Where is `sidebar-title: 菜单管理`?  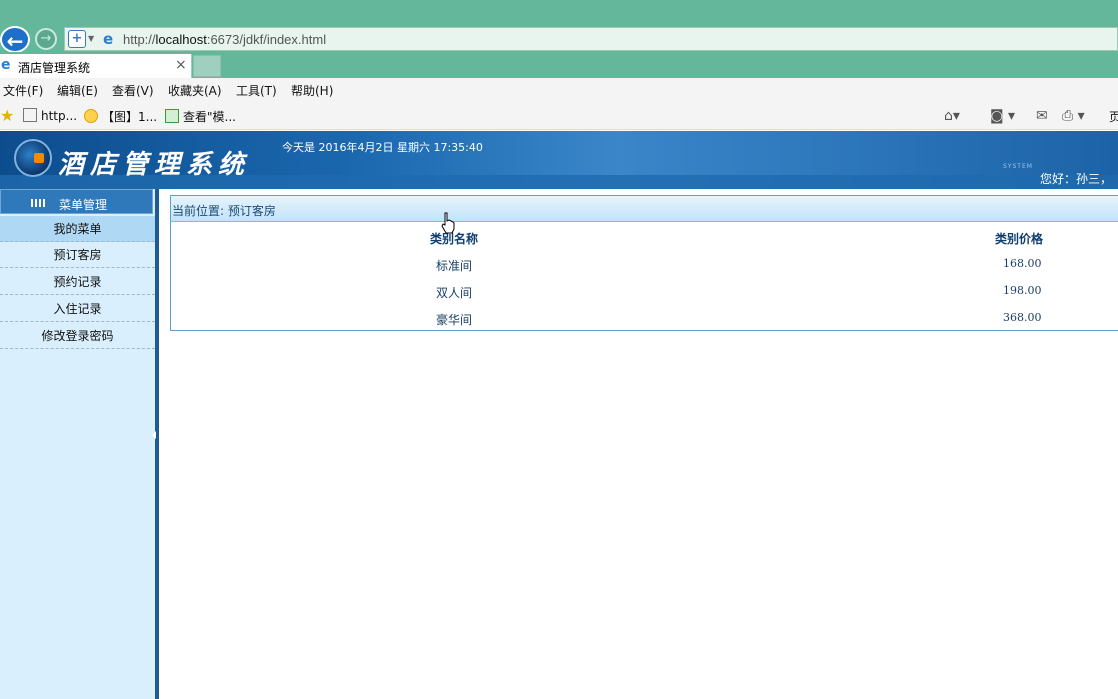 sidebar-title: 菜单管理 is located at coordinates (83, 205).